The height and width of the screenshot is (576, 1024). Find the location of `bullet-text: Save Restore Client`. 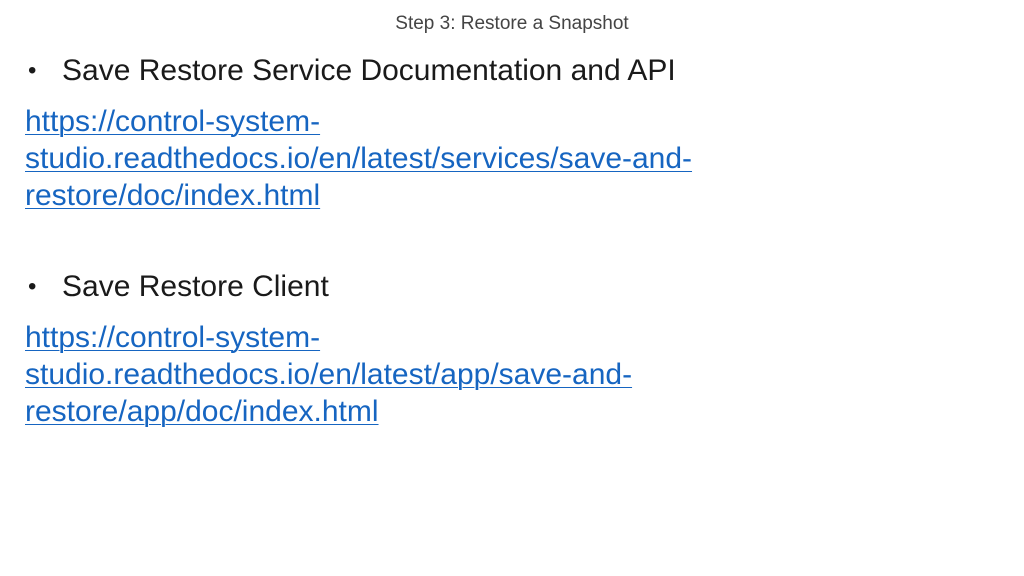

bullet-text: Save Restore Client is located at coordinates (195, 286).